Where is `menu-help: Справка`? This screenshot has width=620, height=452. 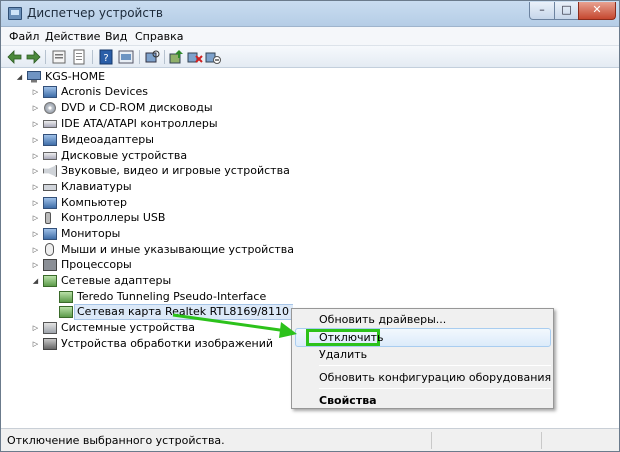 menu-help: Справка is located at coordinates (159, 36).